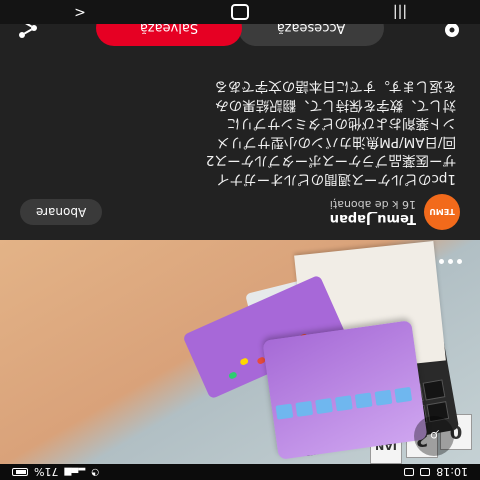  What do you see at coordinates (46, 472) in the screenshot?
I see `battery-percent: 71%` at bounding box center [46, 472].